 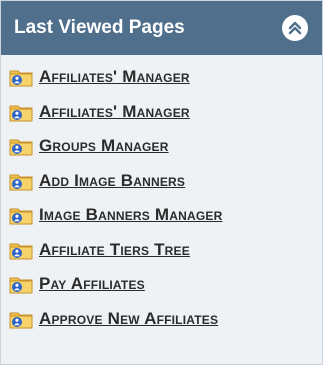 I want to click on collapse-button, so click(x=295, y=28).